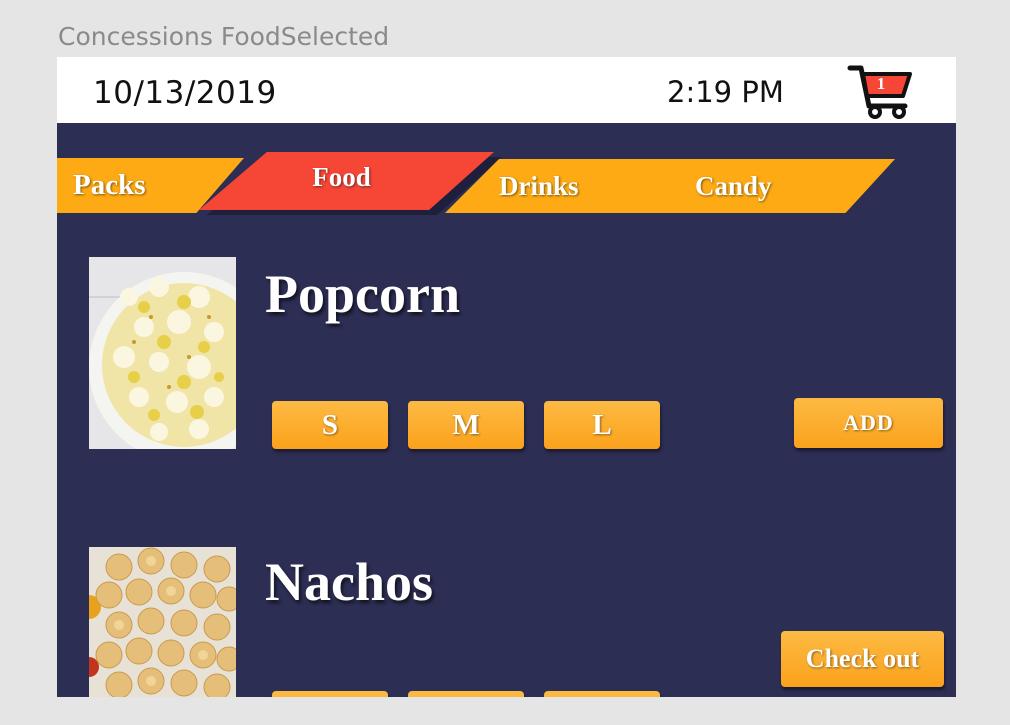  What do you see at coordinates (185, 93) in the screenshot?
I see `date-display: 10/13/2019` at bounding box center [185, 93].